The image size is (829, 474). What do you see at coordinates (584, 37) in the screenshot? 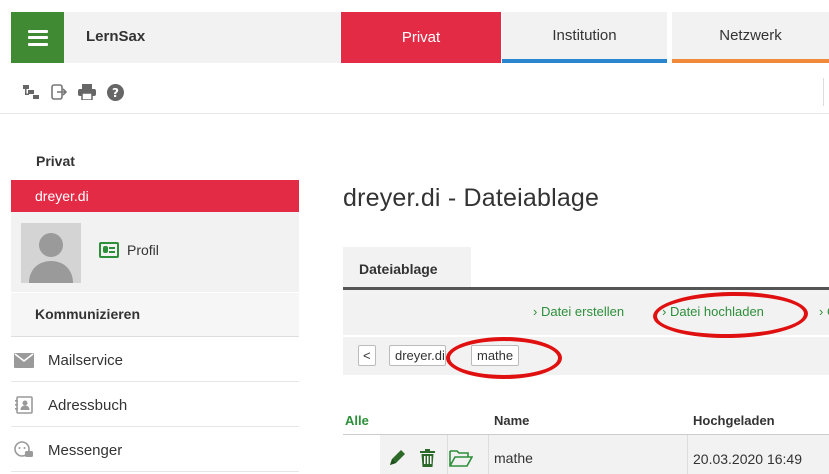
I see `tab-institution: Institution` at bounding box center [584, 37].